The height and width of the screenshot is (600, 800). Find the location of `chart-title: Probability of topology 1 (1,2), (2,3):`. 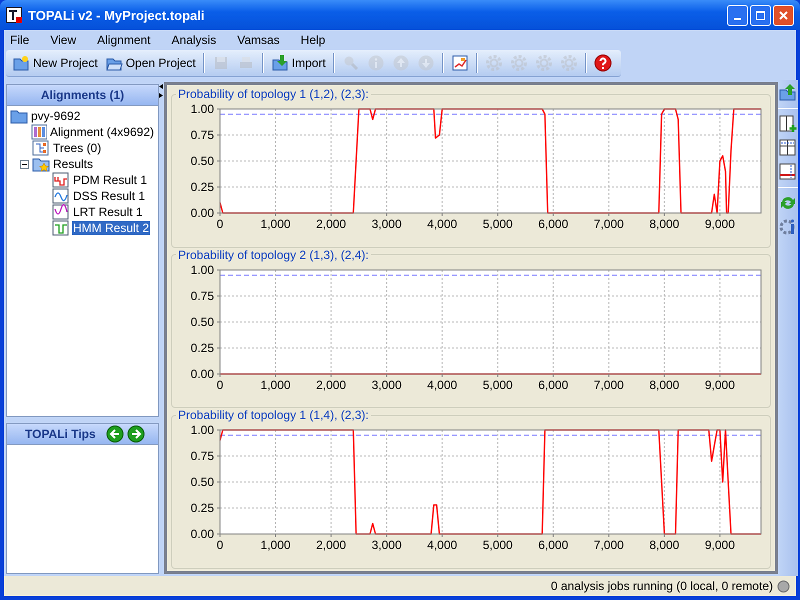

chart-title: Probability of topology 1 (1,2), (2,3): is located at coordinates (273, 94).